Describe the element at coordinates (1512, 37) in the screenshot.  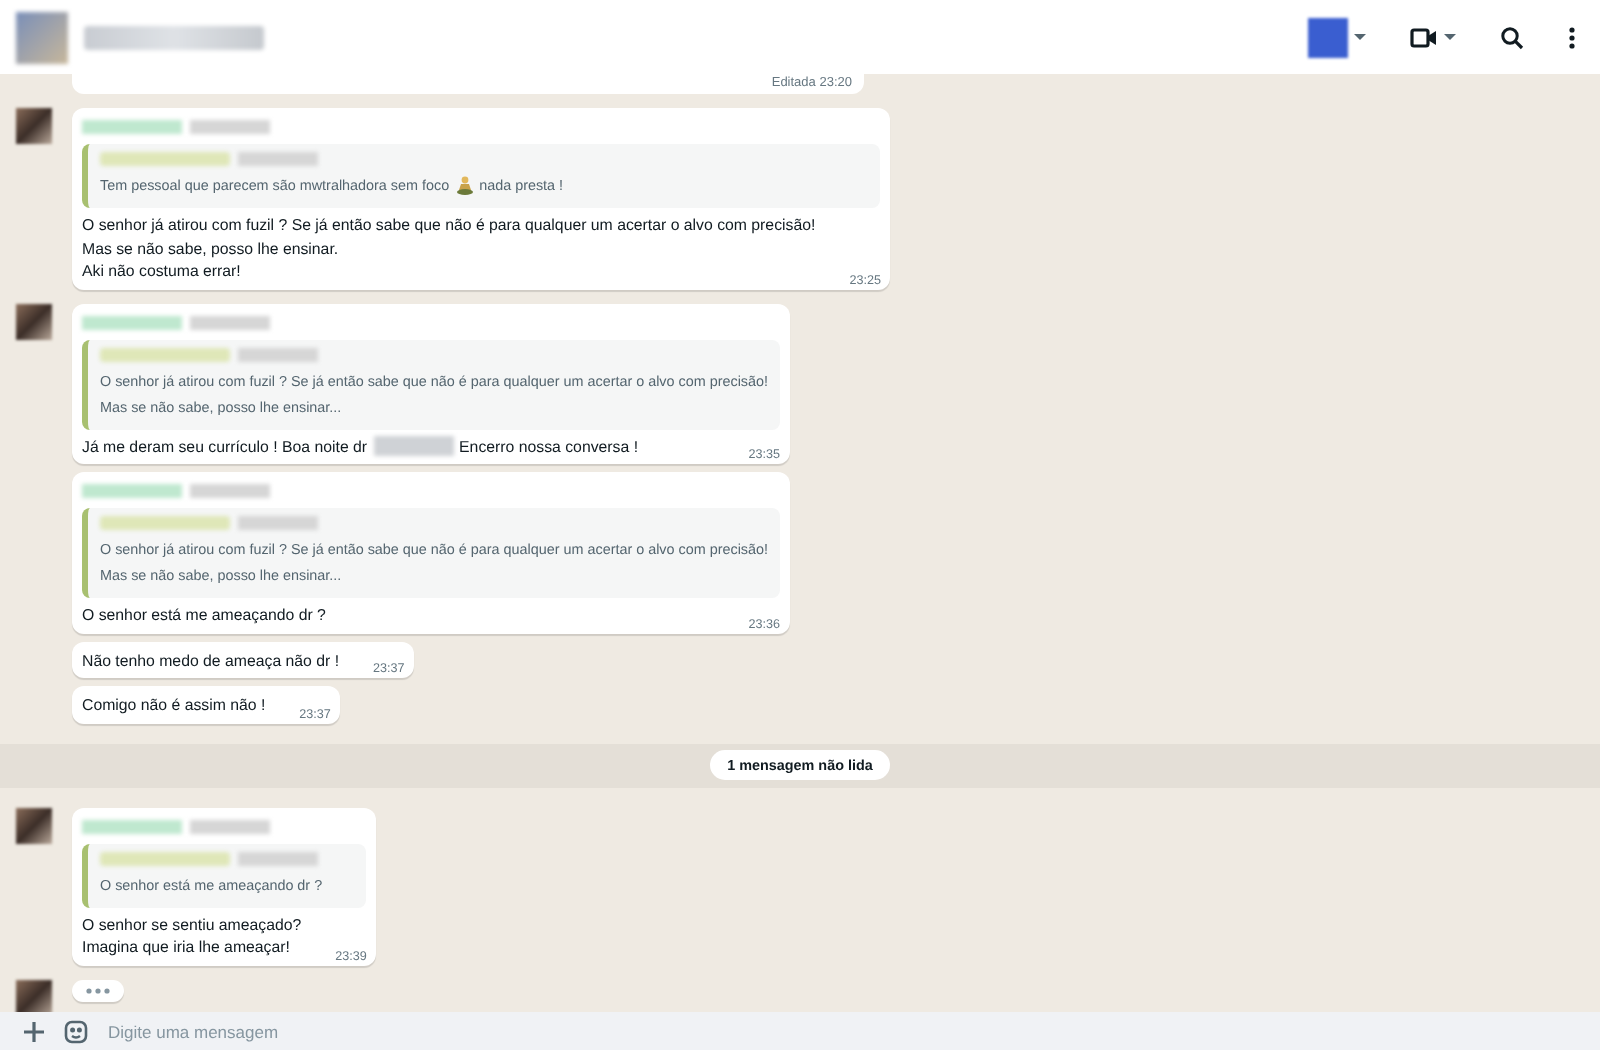
I see `search-icon` at that location.